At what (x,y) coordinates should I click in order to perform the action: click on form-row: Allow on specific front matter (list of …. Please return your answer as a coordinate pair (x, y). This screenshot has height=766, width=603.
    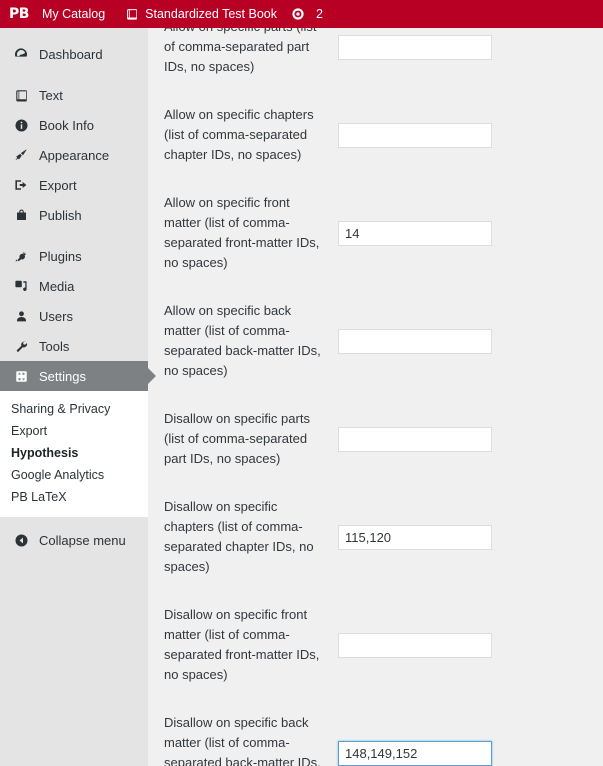
    Looking at the image, I should click on (375, 233).